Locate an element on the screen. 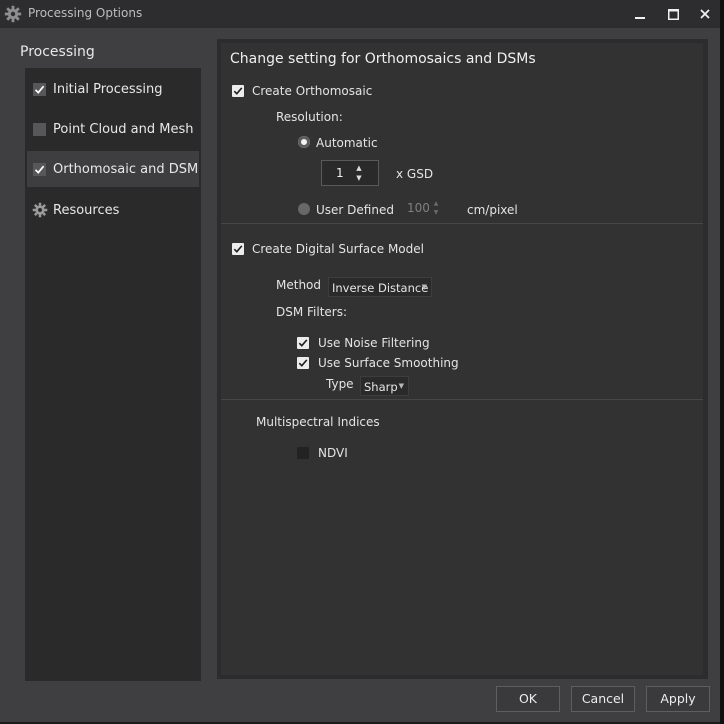 This screenshot has width=724, height=724. minimize-icon is located at coordinates (640, 18).